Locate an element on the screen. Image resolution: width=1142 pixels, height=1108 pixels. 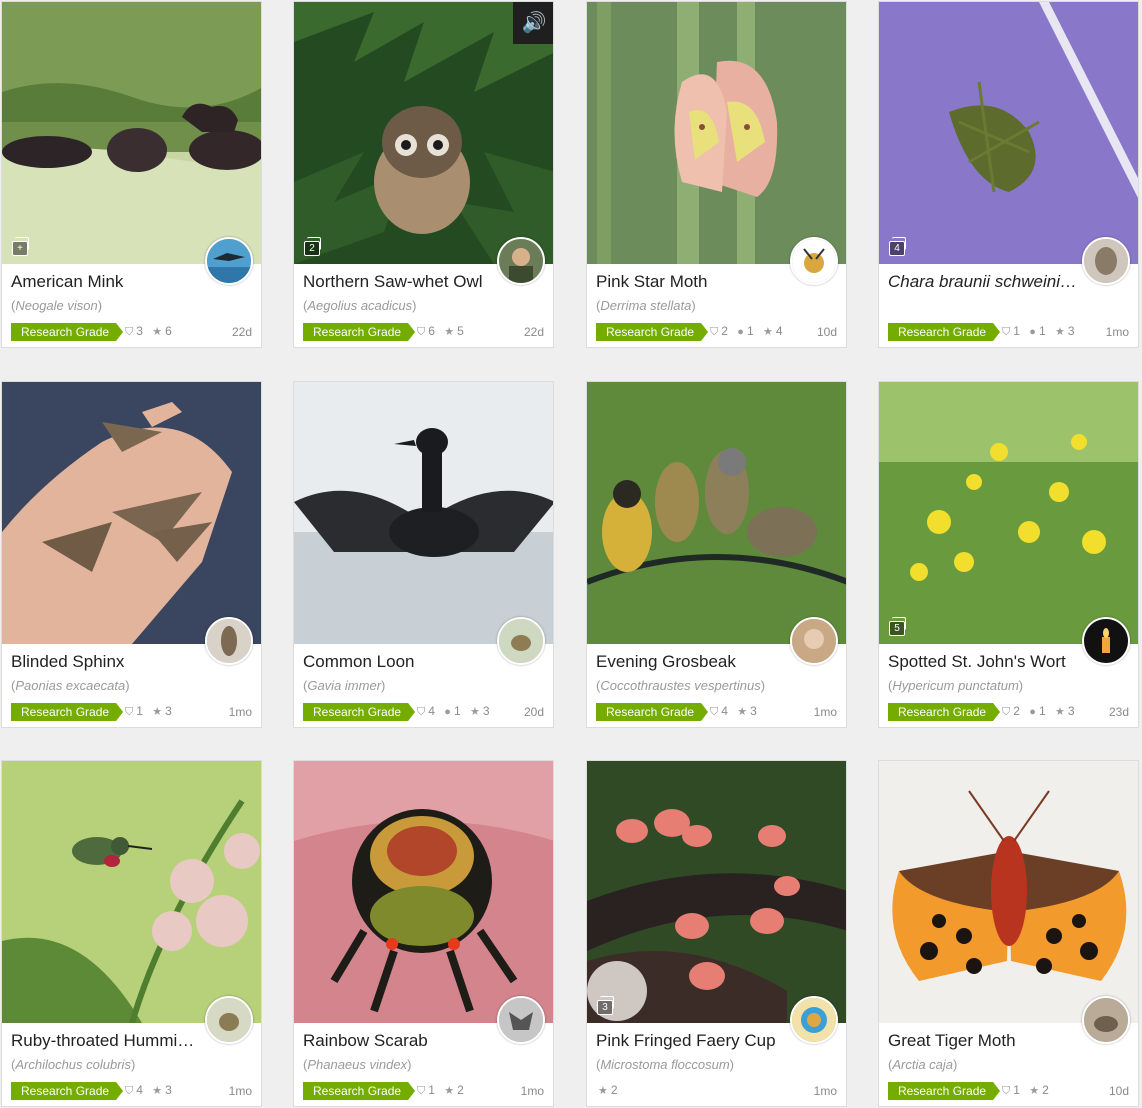
observation-photo: + is located at coordinates (131, 133).